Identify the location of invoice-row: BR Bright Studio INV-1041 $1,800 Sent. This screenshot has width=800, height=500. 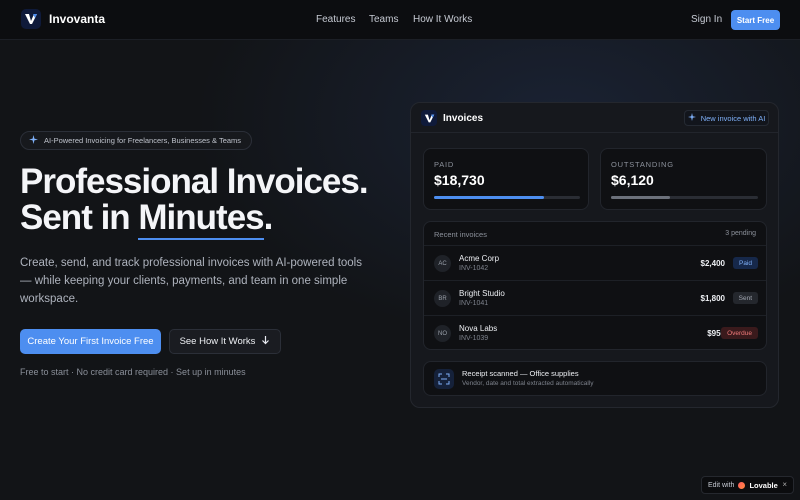
(595, 297).